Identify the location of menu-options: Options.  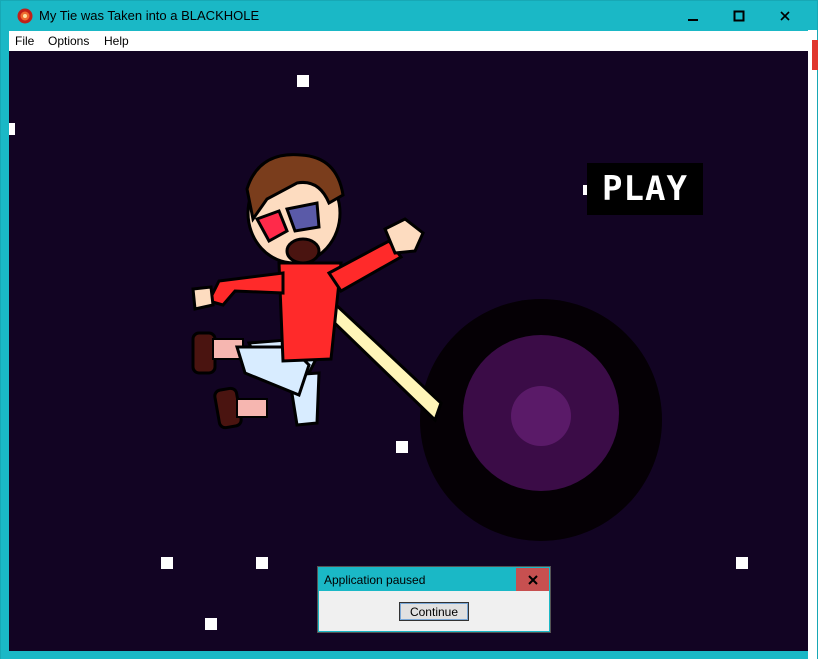
(68, 41).